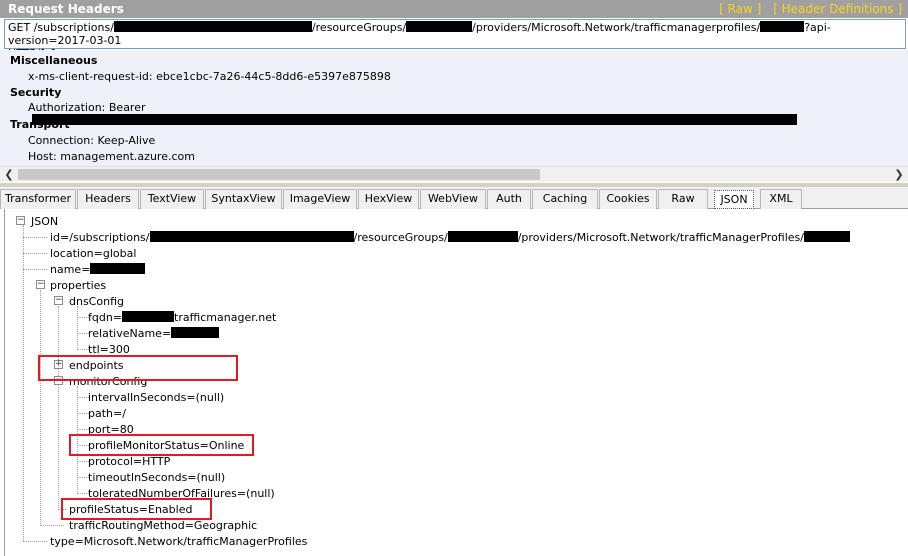  What do you see at coordinates (225, 317) in the screenshot?
I see `fqdn-suffix: trafficmanager.net` at bounding box center [225, 317].